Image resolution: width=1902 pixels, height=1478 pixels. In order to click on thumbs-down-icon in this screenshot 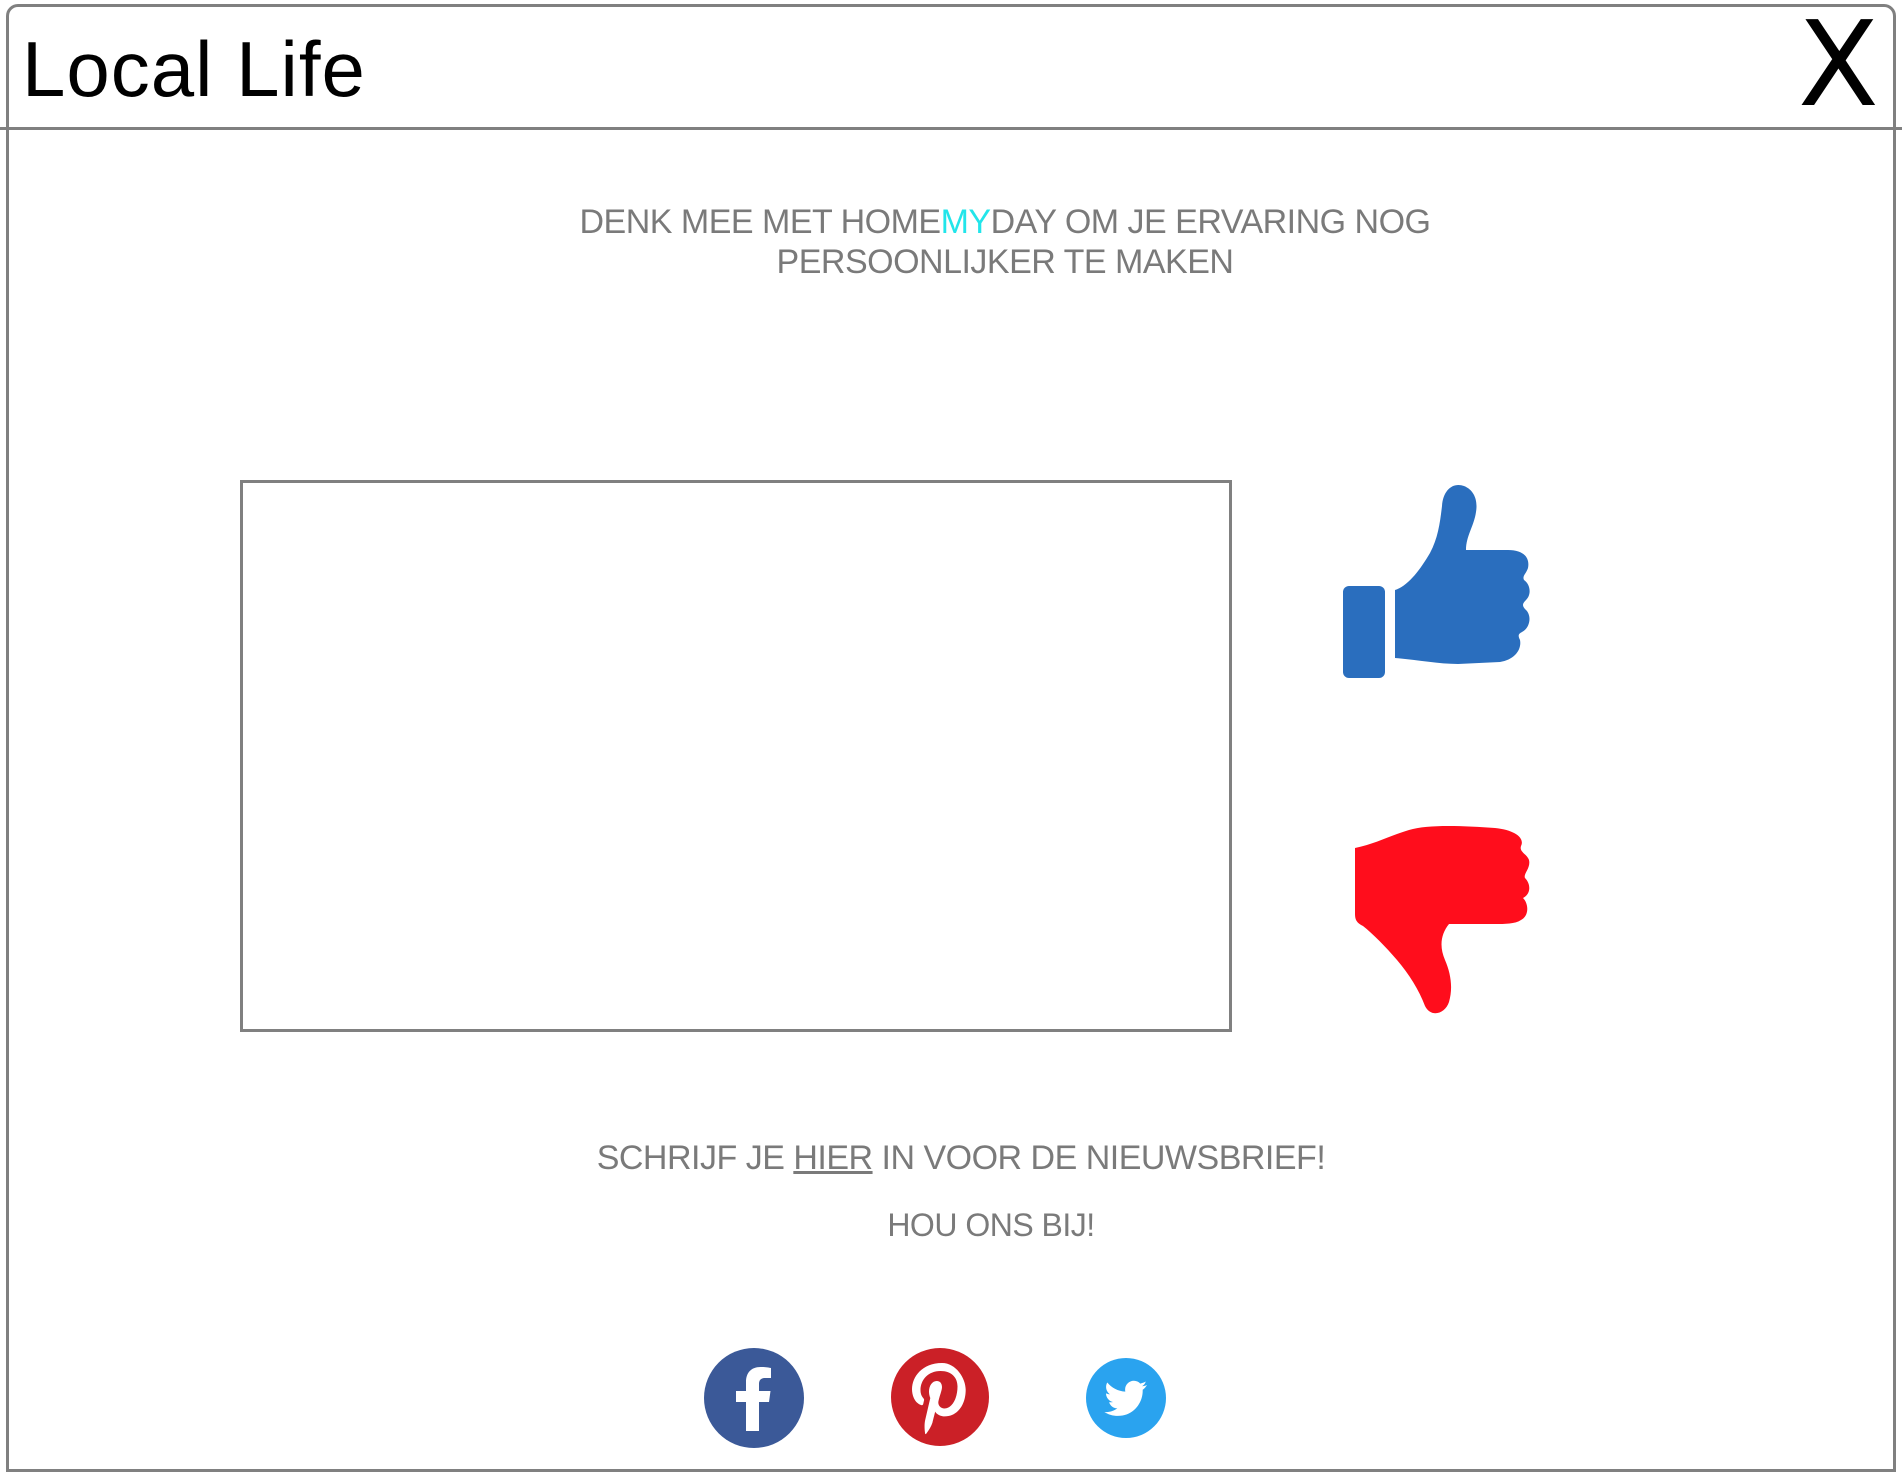, I will do `click(1442, 920)`.